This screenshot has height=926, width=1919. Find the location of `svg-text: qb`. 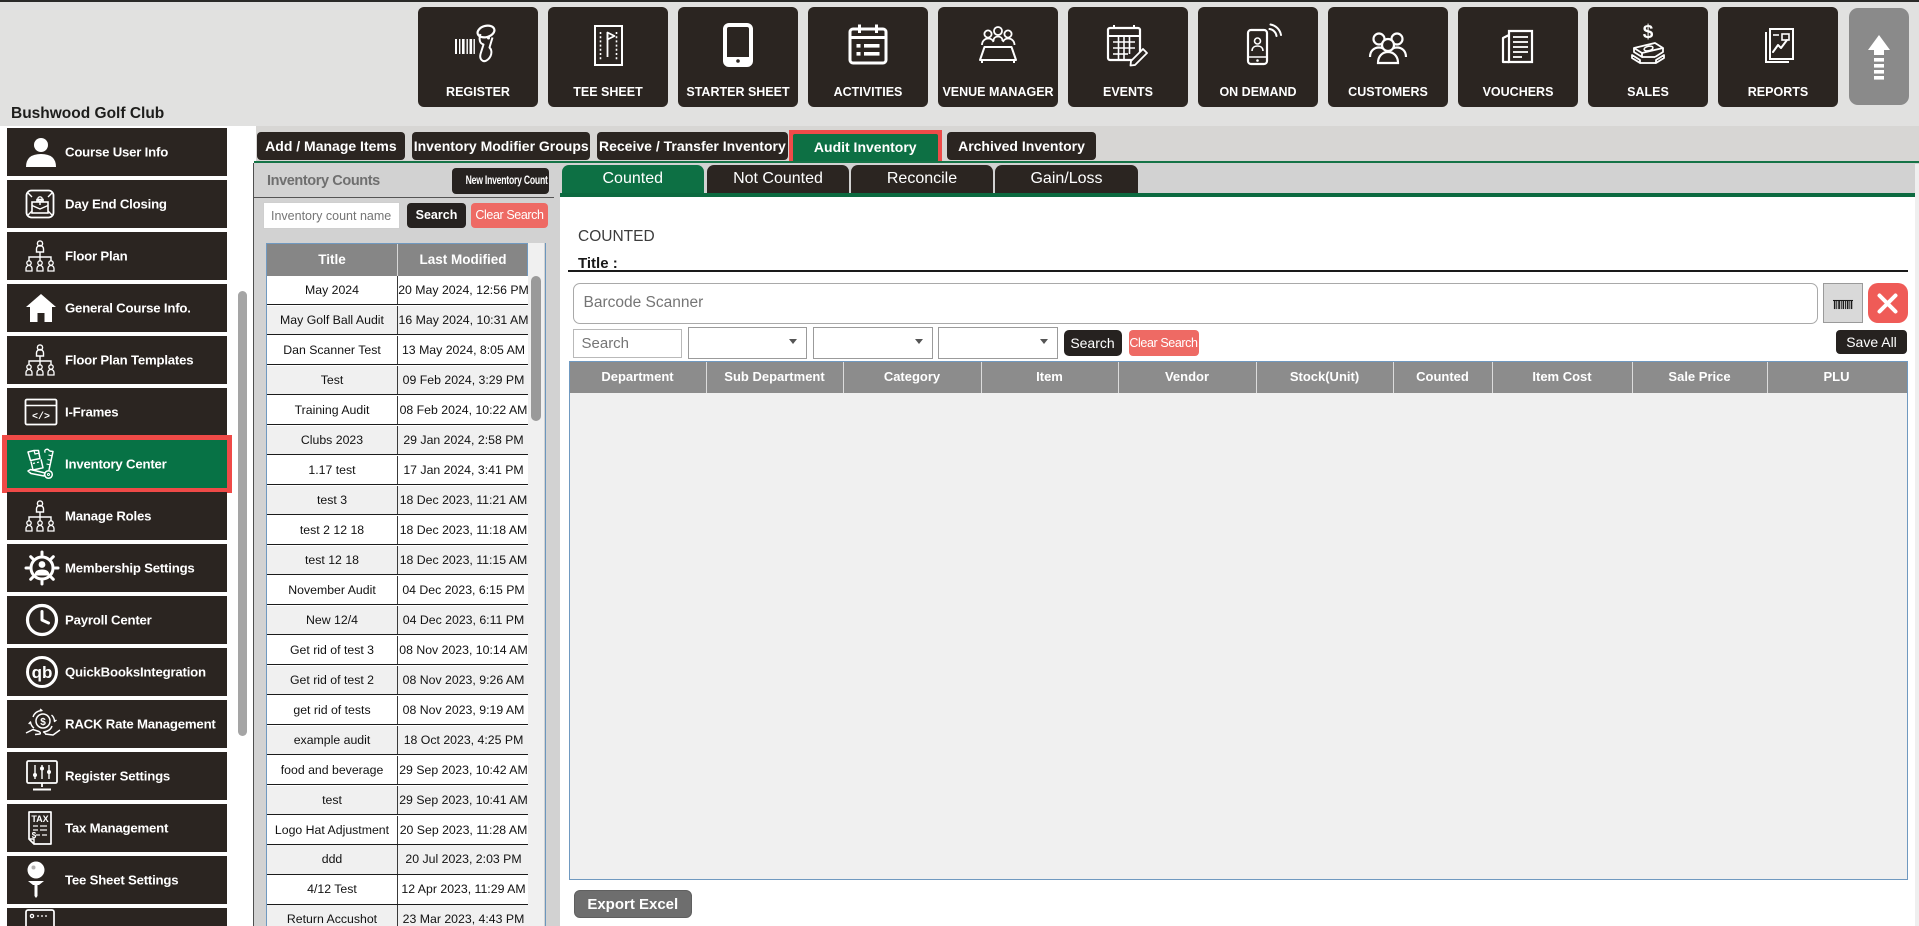

svg-text: qb is located at coordinates (42, 672).